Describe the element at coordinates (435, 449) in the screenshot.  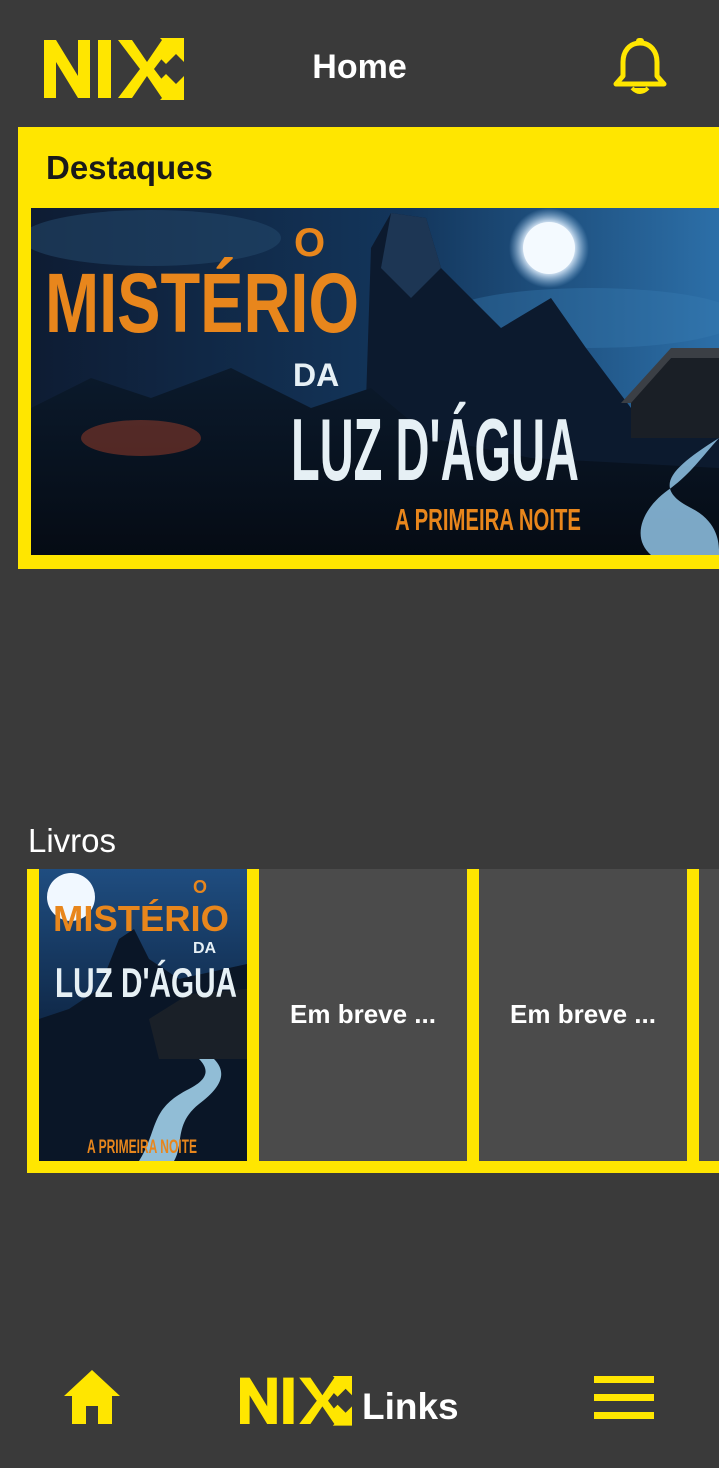
I see `banner-title-line4: LUZ D'ÁGUA` at that location.